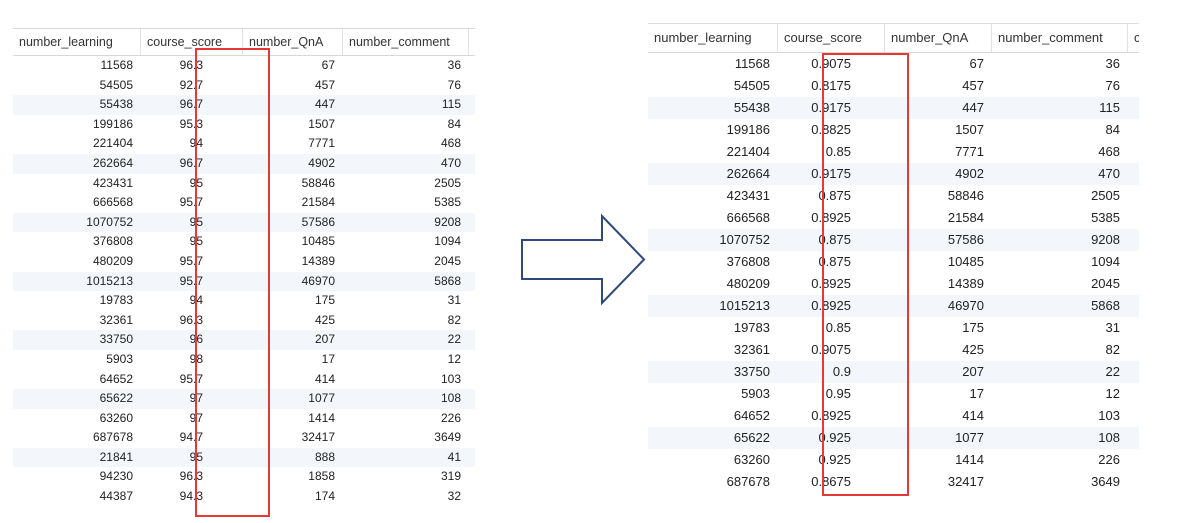  I want to click on table-row: 63260 0.925 1414 226, so click(893, 460).